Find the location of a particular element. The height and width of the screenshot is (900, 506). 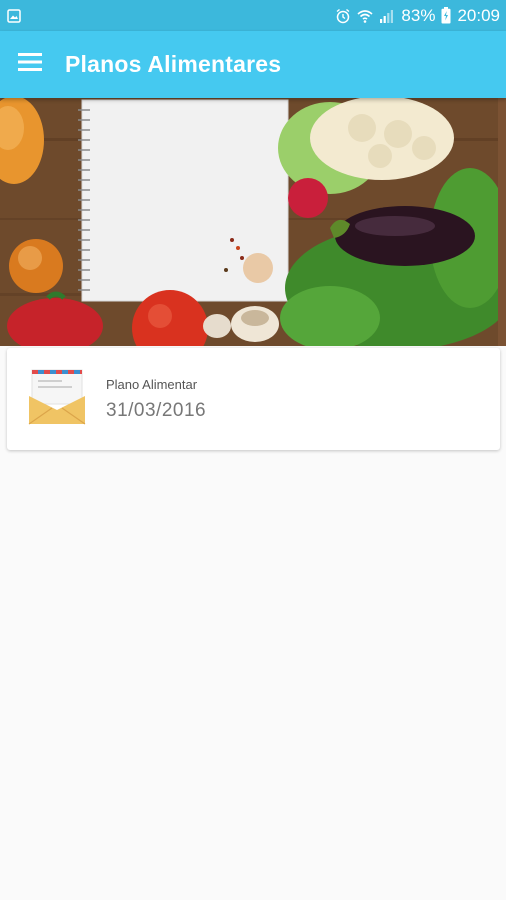

status-bar: 83% 20:09 is located at coordinates (253, 15).